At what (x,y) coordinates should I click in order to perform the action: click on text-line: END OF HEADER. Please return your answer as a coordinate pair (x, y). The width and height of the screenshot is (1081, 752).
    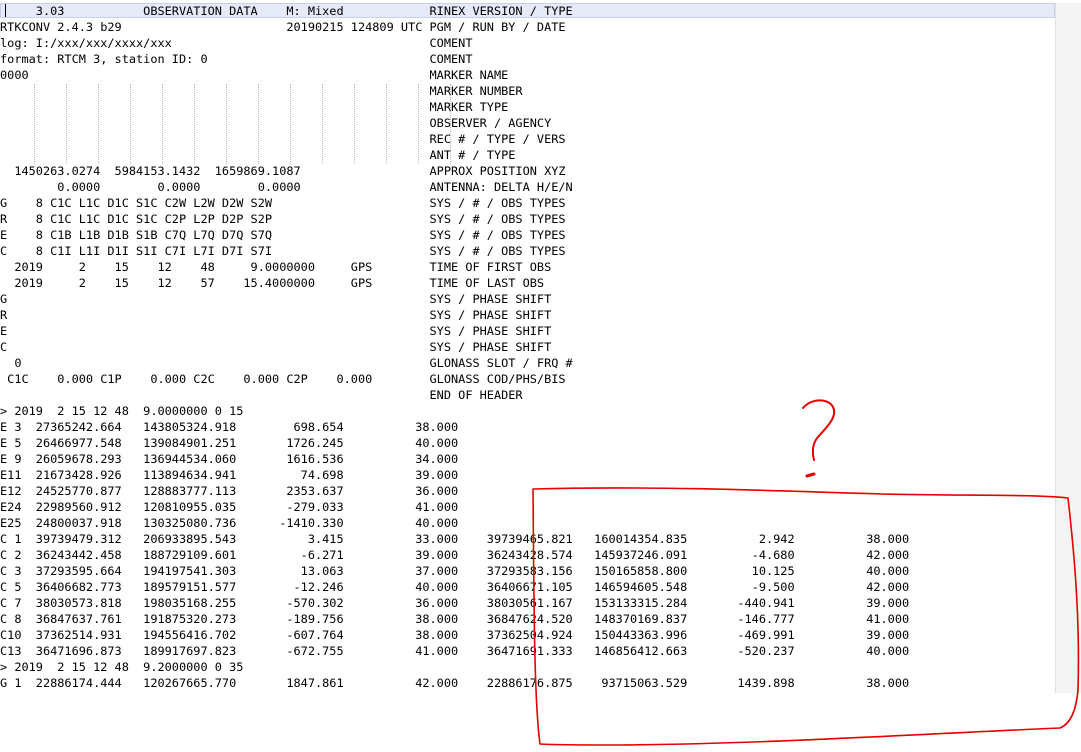
    Looking at the image, I should click on (261, 395).